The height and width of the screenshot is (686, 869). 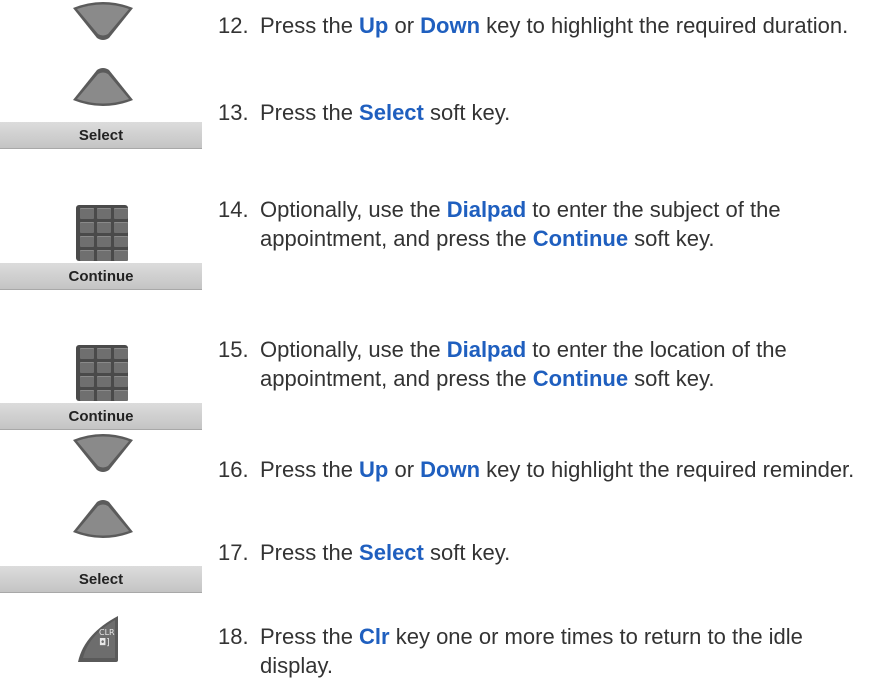 I want to click on clr-key-label: CLR, so click(x=107, y=632).